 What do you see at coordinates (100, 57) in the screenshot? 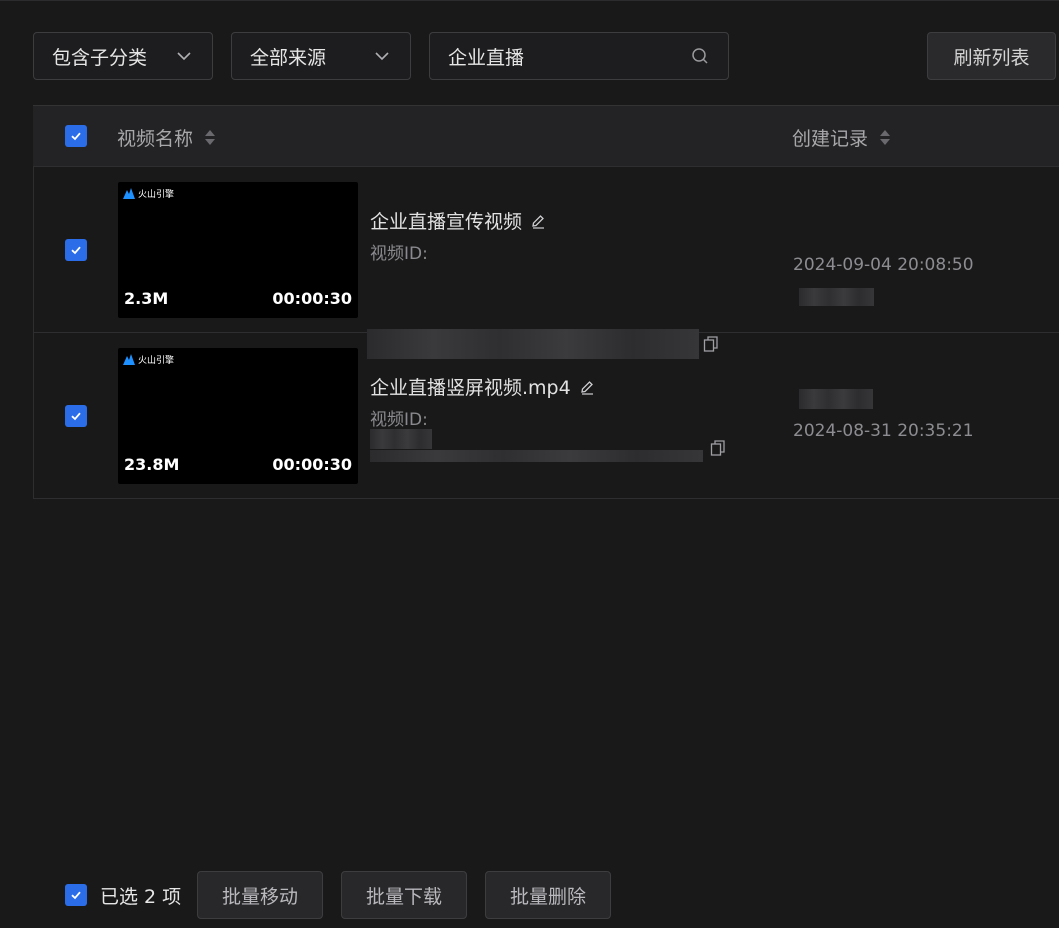
I see `category-filter-value: 包含子分类` at bounding box center [100, 57].